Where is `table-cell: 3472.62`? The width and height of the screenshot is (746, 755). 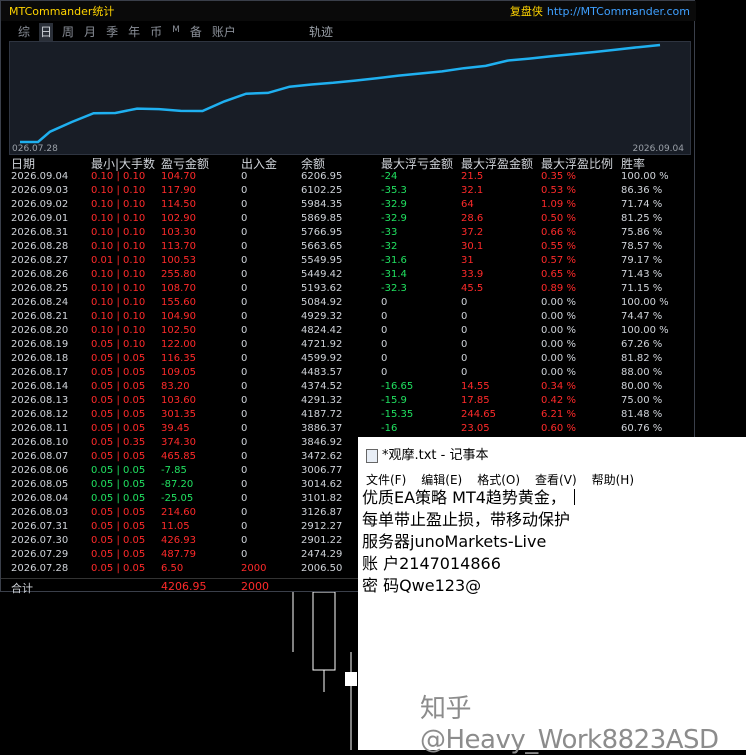 table-cell: 3472.62 is located at coordinates (322, 456).